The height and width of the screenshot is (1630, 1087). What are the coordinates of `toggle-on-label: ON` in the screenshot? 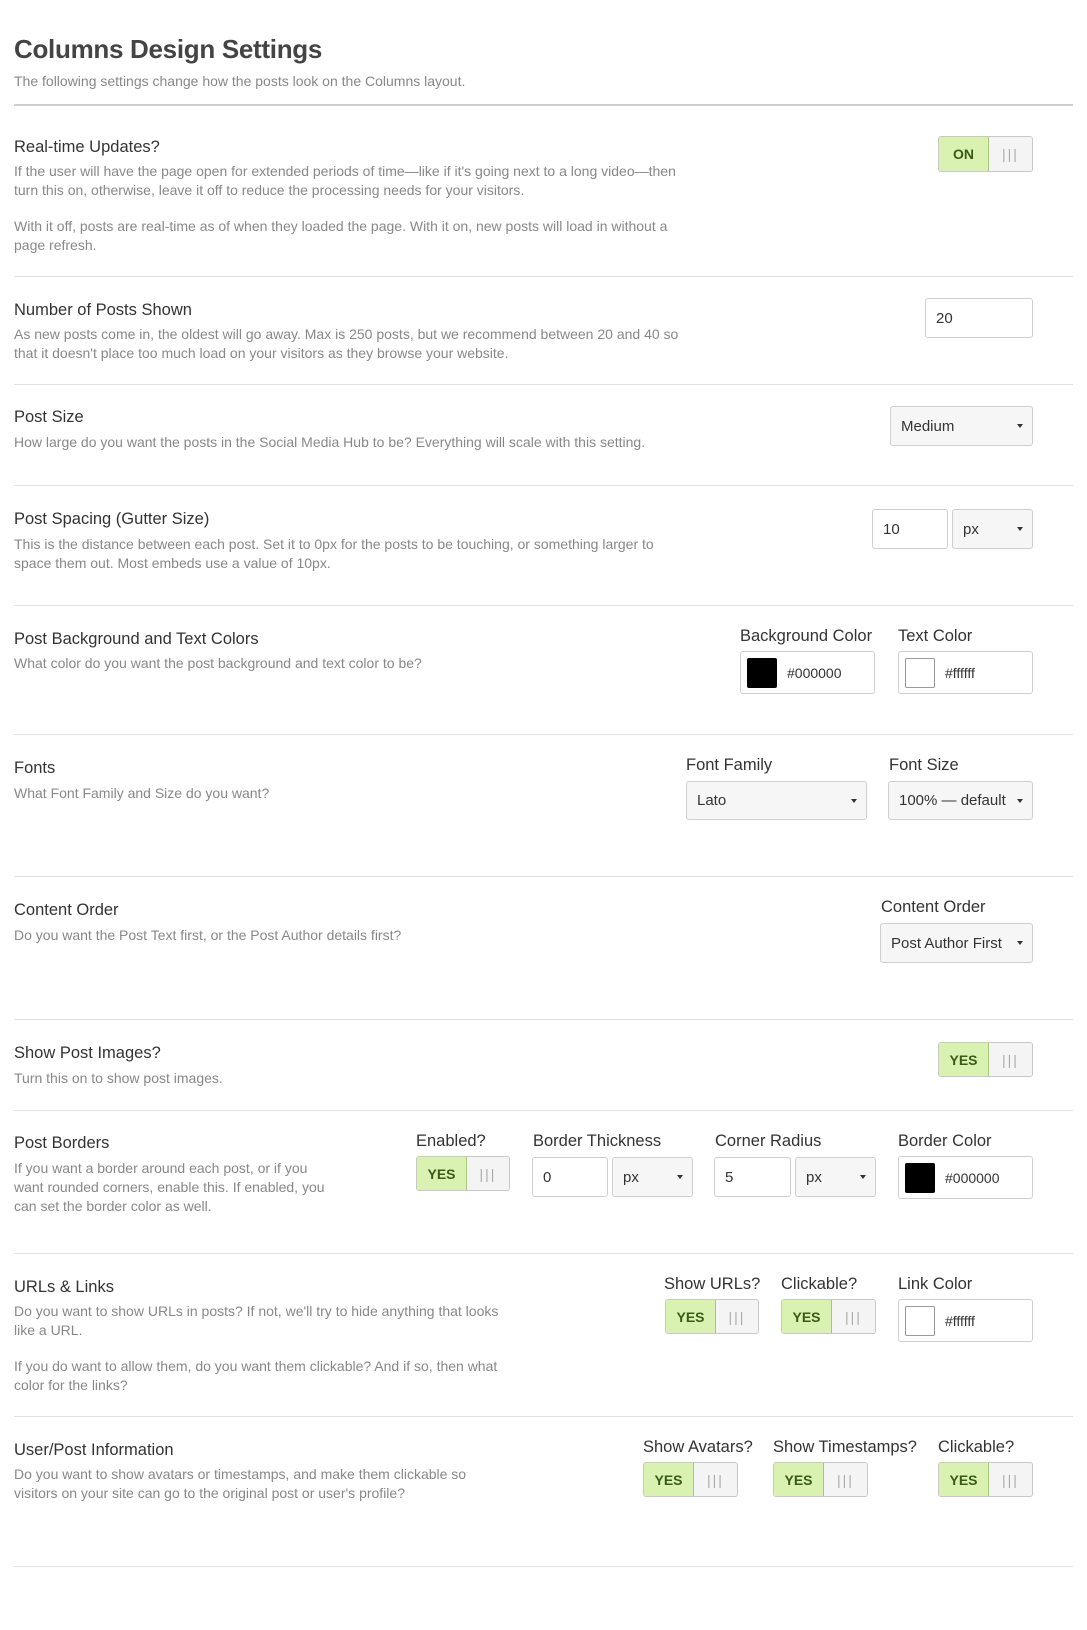 It's located at (964, 154).